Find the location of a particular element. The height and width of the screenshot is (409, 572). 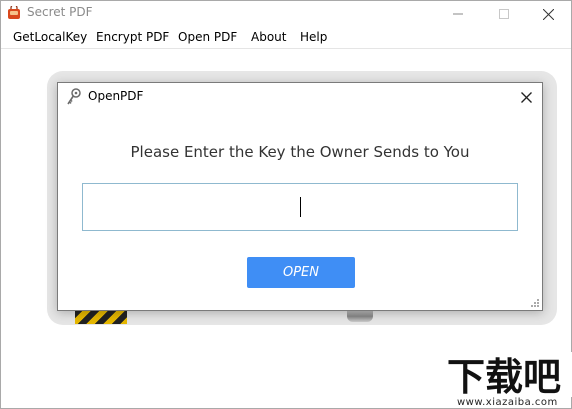

minimize-icon is located at coordinates (458, 14).